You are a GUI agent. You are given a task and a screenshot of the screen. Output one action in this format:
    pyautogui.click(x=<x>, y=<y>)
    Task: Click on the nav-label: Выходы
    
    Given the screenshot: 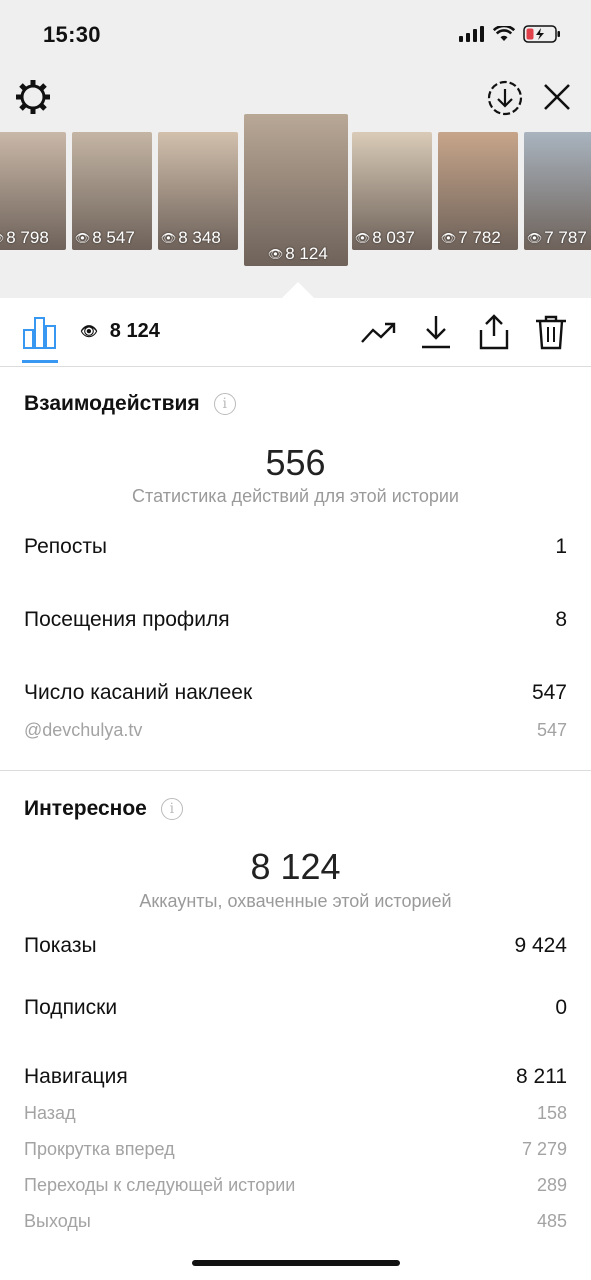 What is the action you would take?
    pyautogui.click(x=57, y=1221)
    